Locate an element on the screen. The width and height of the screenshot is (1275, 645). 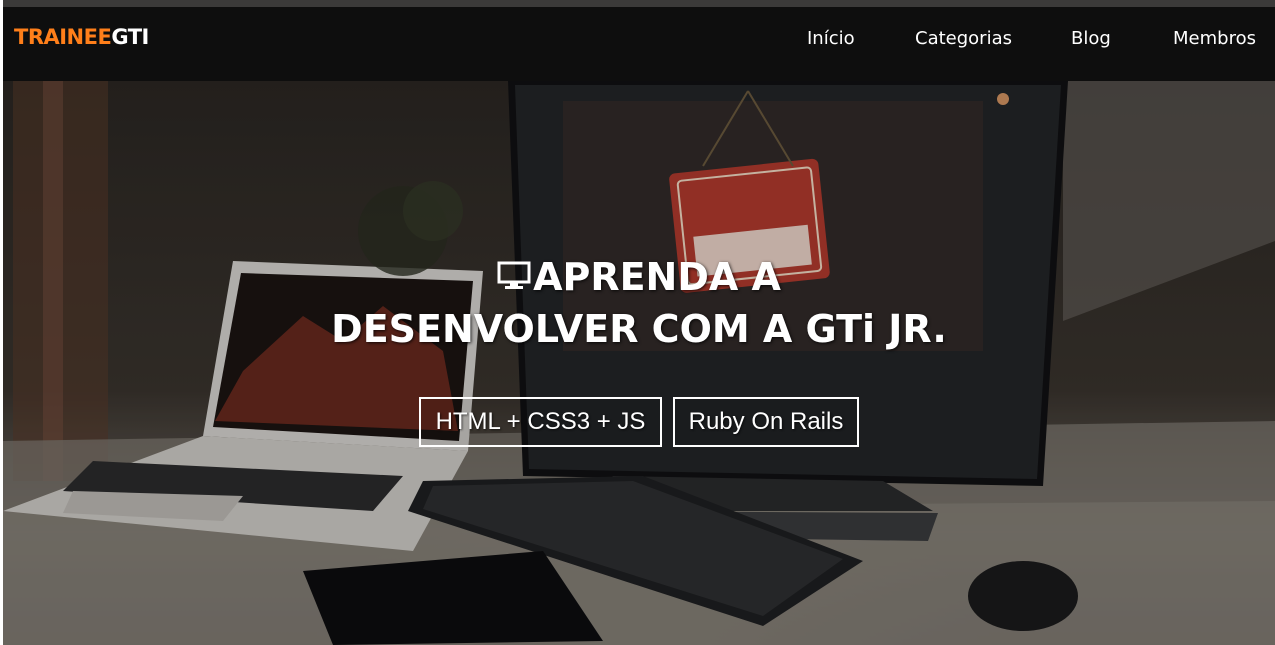
monitor-icon is located at coordinates (514, 275).